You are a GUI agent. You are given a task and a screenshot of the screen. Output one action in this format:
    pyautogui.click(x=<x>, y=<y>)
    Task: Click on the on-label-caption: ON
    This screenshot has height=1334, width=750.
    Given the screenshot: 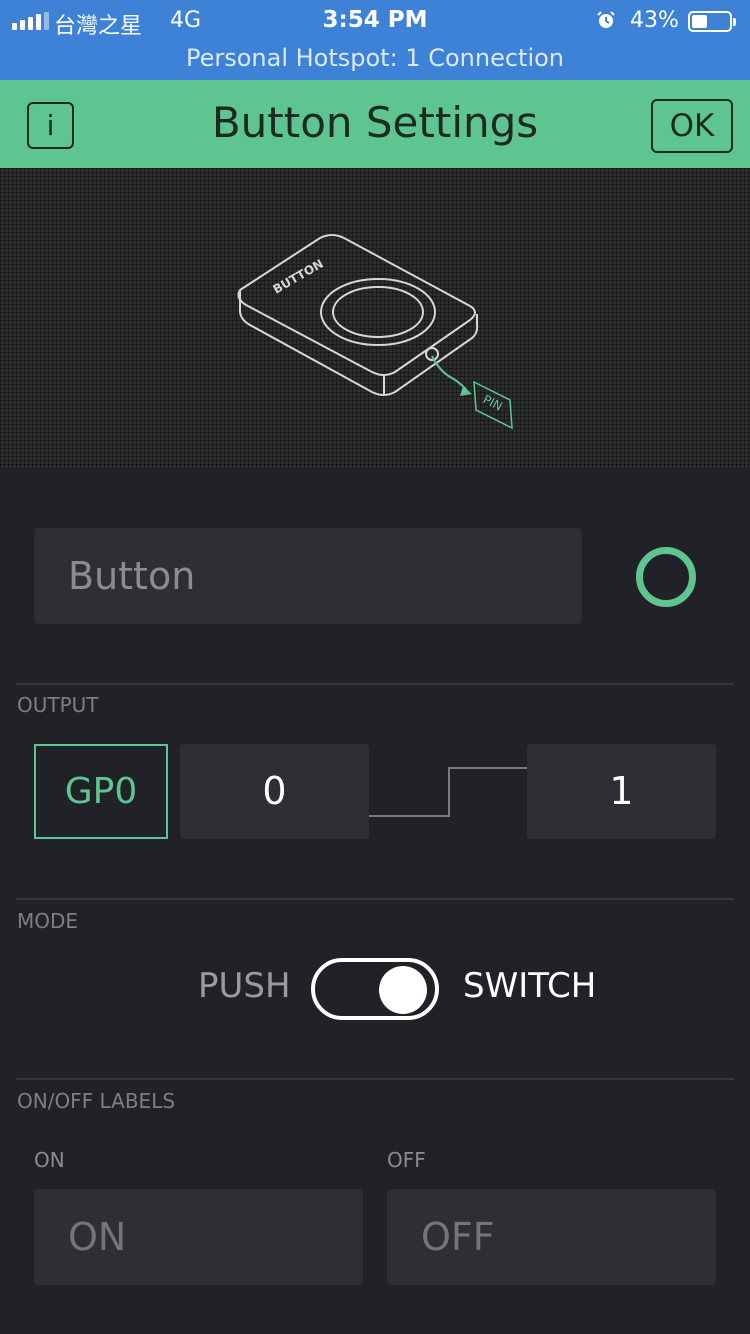 What is the action you would take?
    pyautogui.click(x=49, y=1160)
    